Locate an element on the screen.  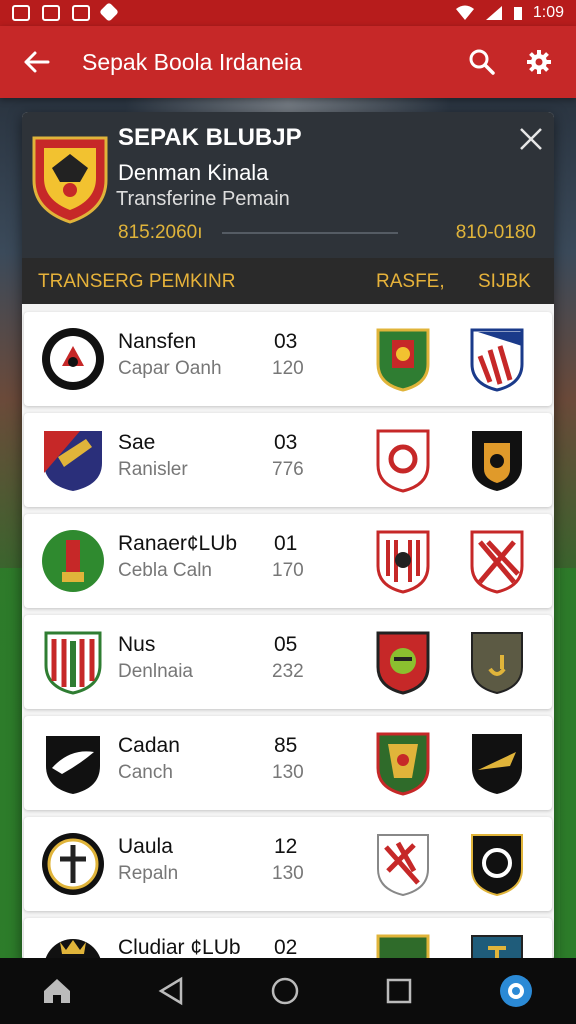
list-item: Sae Ranisler 03 776 is located at coordinates (288, 460).